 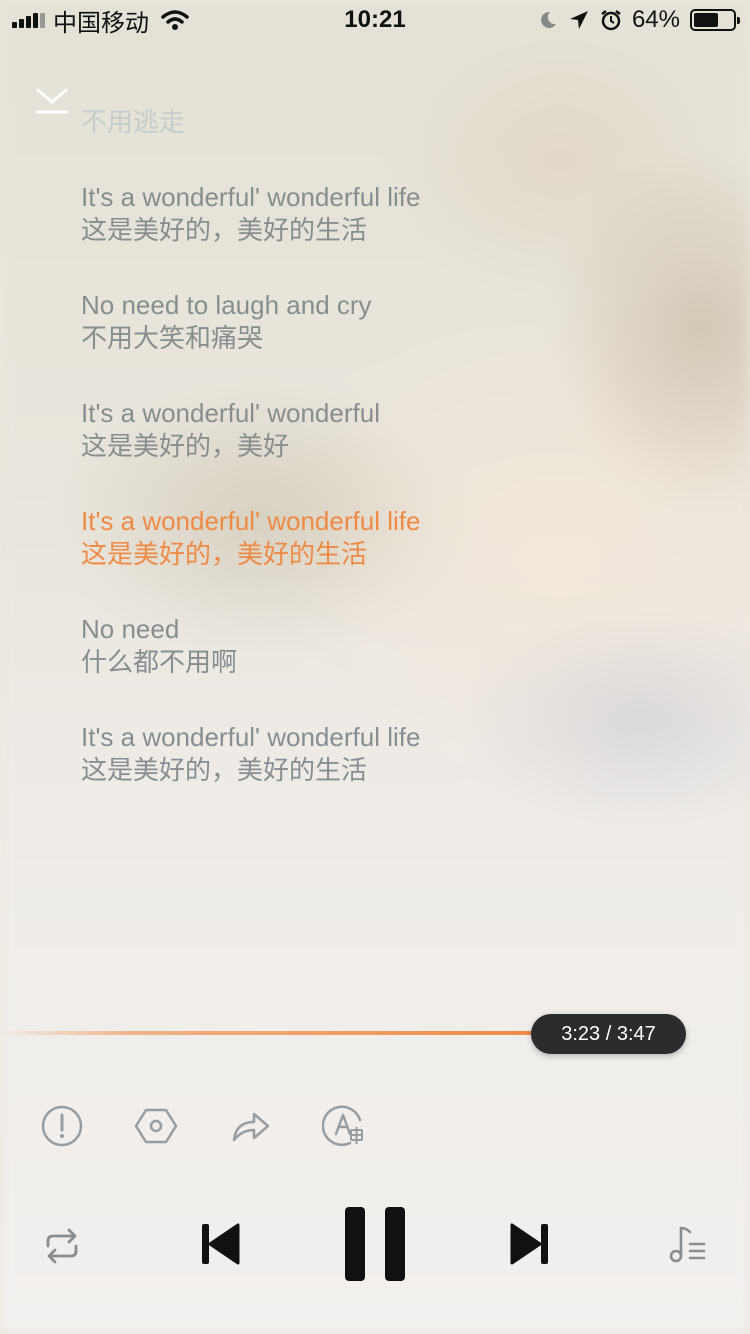 I want to click on hexagon-settings-icon, so click(x=156, y=1126).